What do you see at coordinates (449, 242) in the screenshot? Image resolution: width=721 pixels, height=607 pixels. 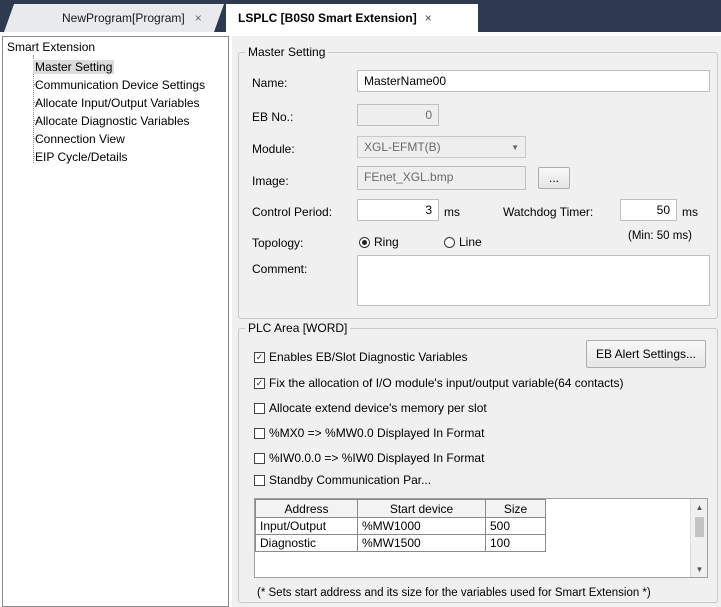 I see `radio-unchecked-icon` at bounding box center [449, 242].